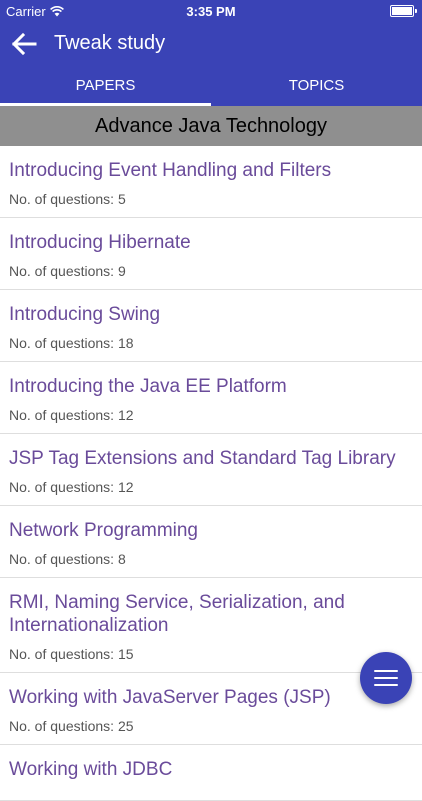 The width and height of the screenshot is (422, 801). Describe the element at coordinates (71, 726) in the screenshot. I see `question-count: No. of questions: 25` at that location.